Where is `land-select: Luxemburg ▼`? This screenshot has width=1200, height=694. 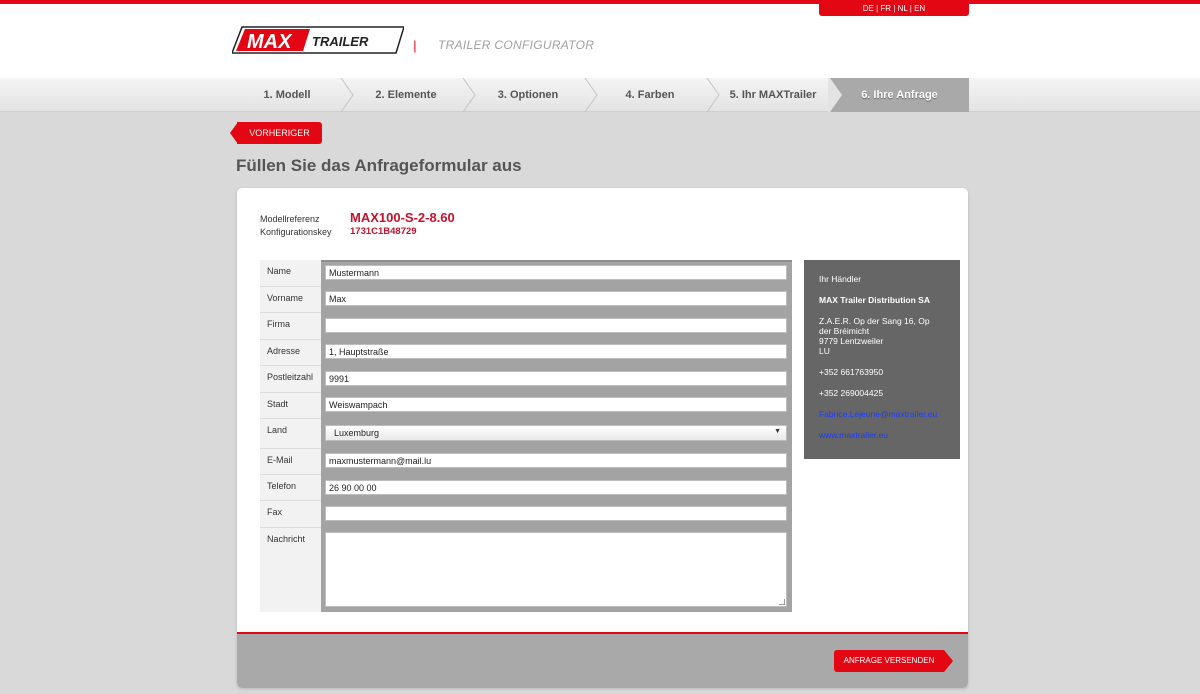 land-select: Luxemburg ▼ is located at coordinates (556, 433).